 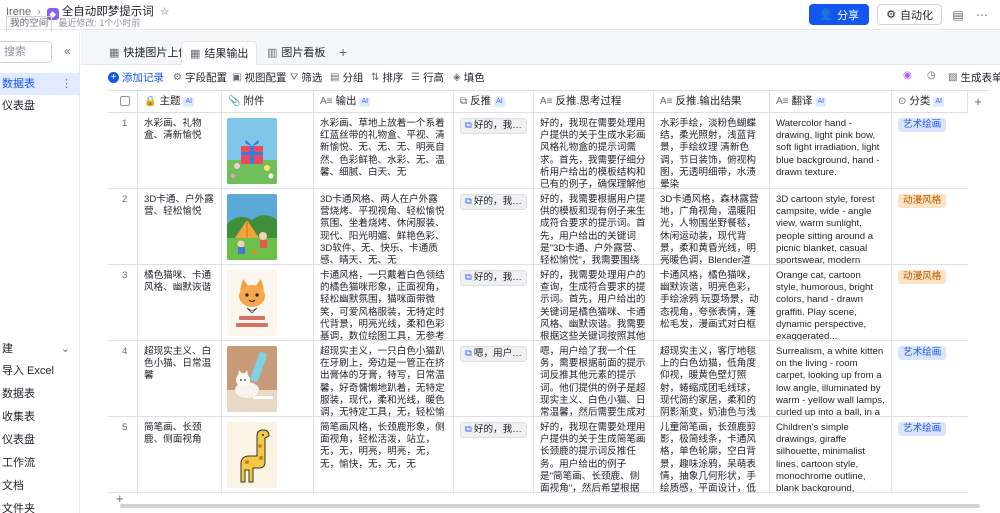 What do you see at coordinates (958, 15) in the screenshot?
I see `document-icon: ▤` at bounding box center [958, 15].